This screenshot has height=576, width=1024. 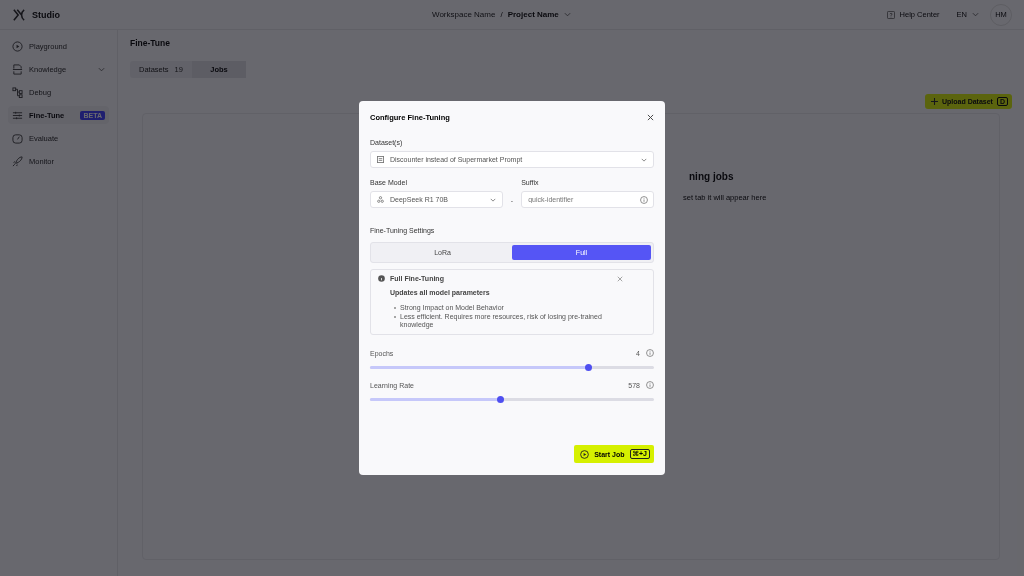 I want to click on document-icon, so click(x=17, y=69).